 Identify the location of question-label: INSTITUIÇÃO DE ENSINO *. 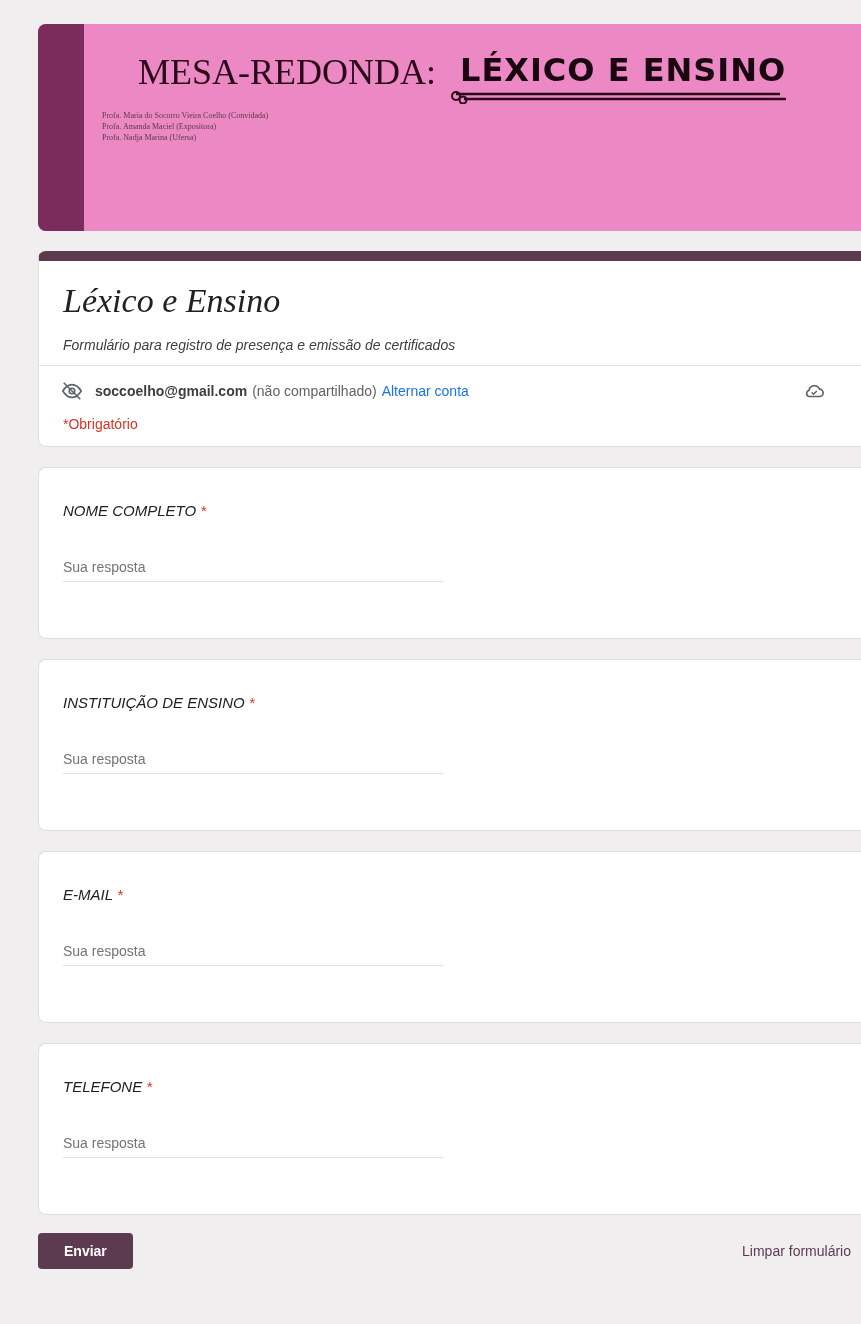
(159, 702).